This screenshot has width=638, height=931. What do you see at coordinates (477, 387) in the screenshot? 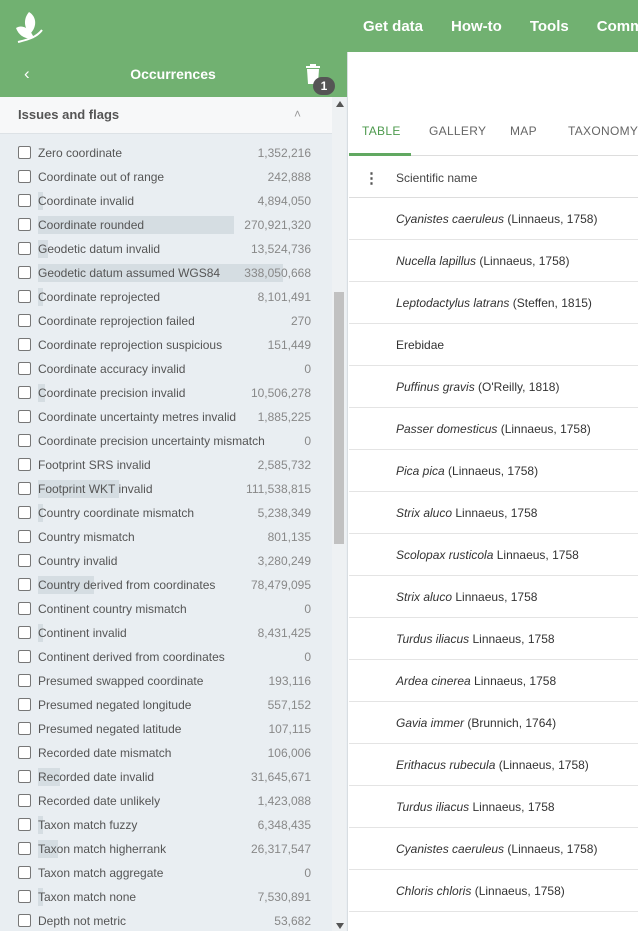
I see `scientific-name-cell: Puffinus gravis (O'Reilly, 1818)` at bounding box center [477, 387].